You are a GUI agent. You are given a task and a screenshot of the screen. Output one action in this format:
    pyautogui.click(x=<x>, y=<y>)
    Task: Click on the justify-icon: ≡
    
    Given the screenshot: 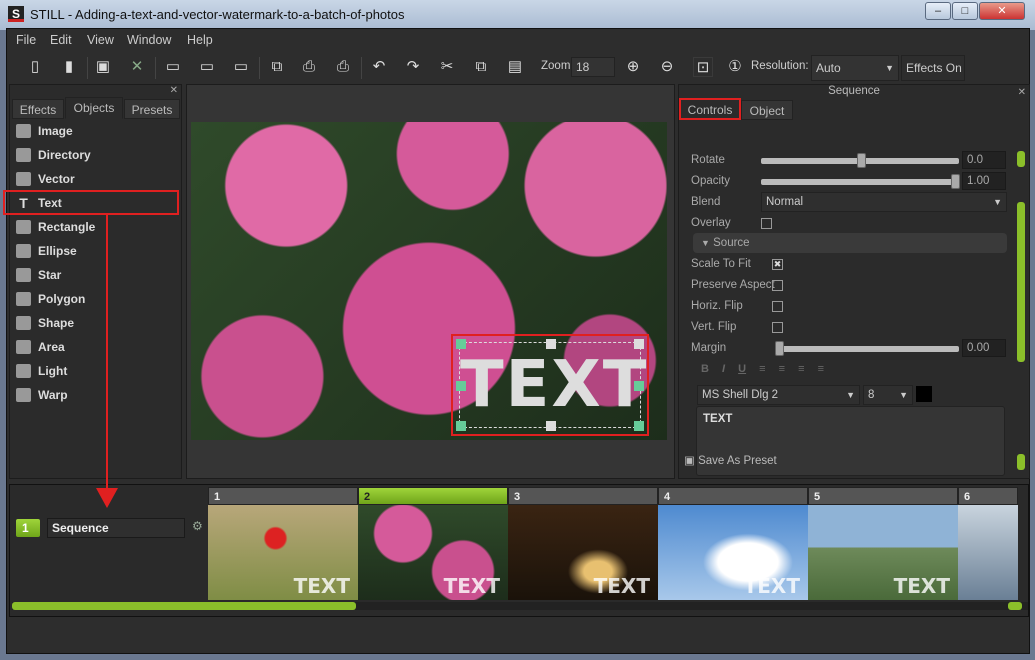 What is the action you would take?
    pyautogui.click(x=821, y=369)
    